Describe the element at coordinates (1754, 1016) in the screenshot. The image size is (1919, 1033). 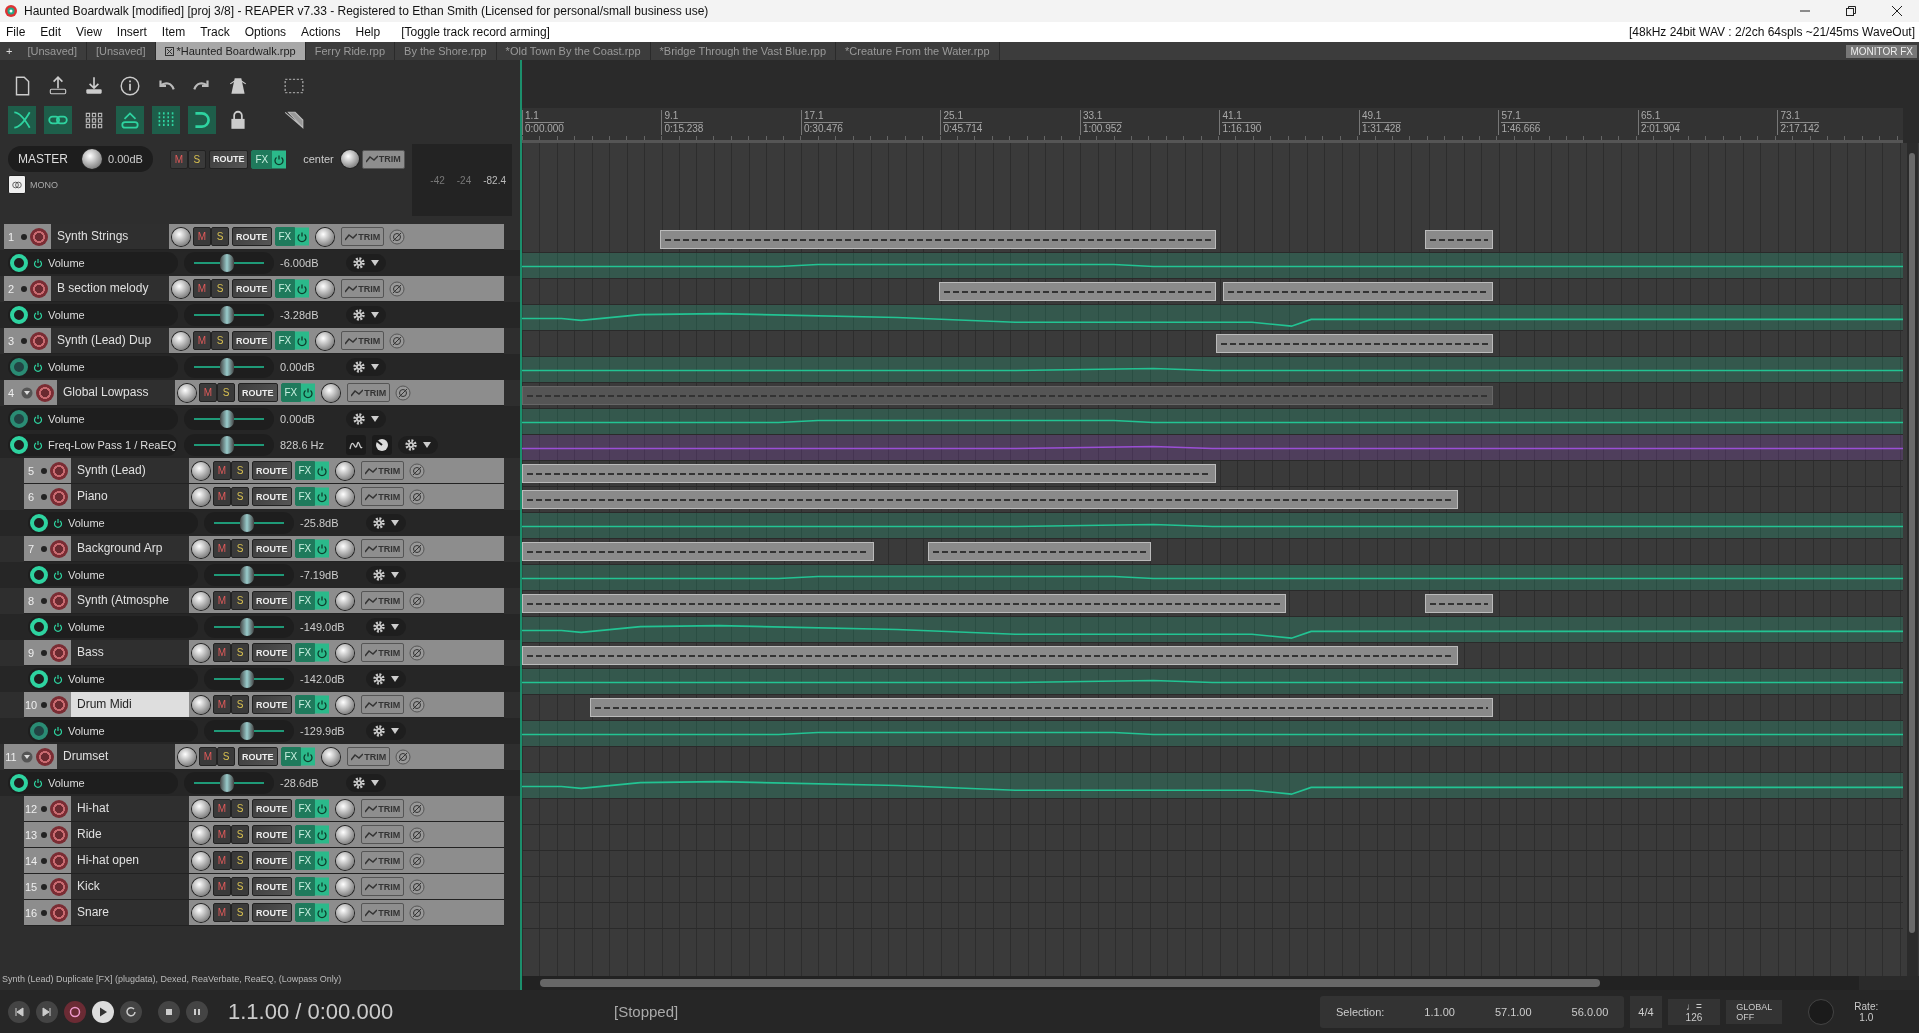
I see `global-automation-value: OFF` at that location.